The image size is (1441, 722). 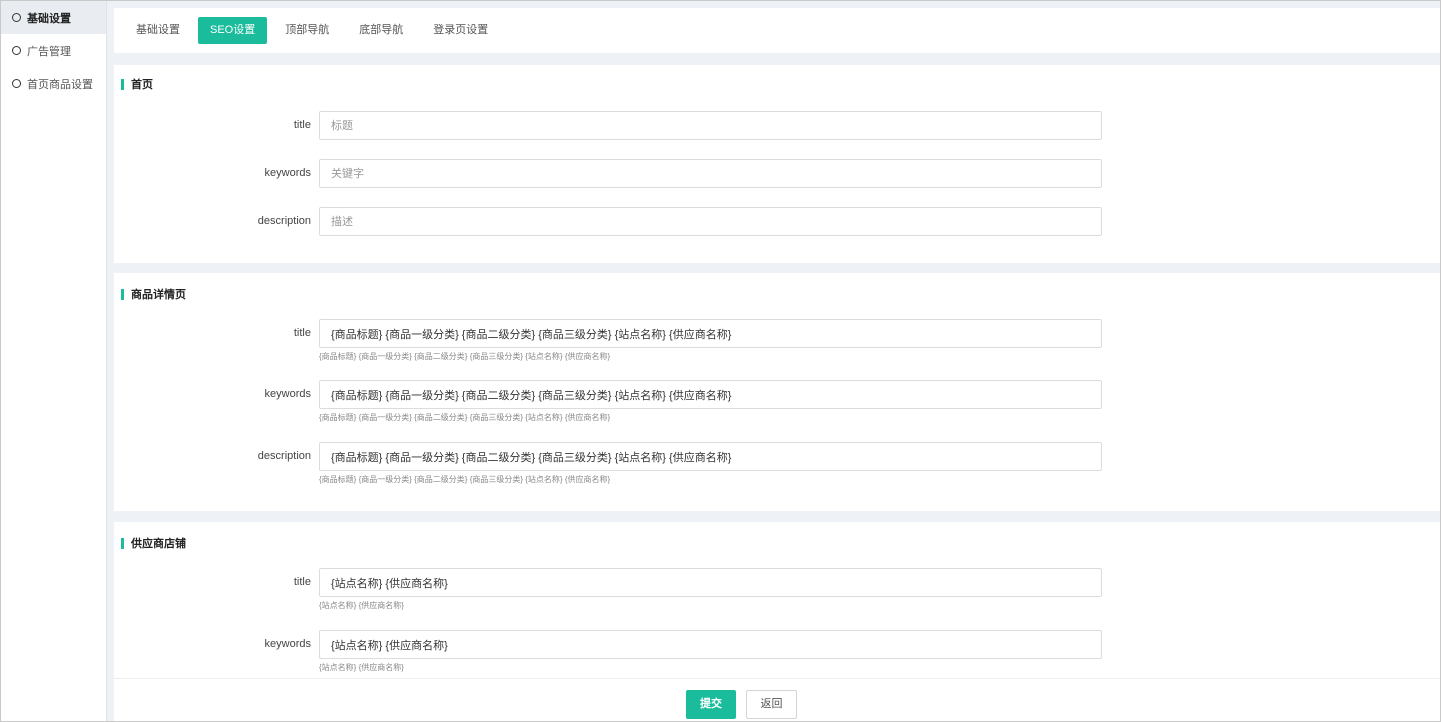 I want to click on product-description-input, so click(x=710, y=456).